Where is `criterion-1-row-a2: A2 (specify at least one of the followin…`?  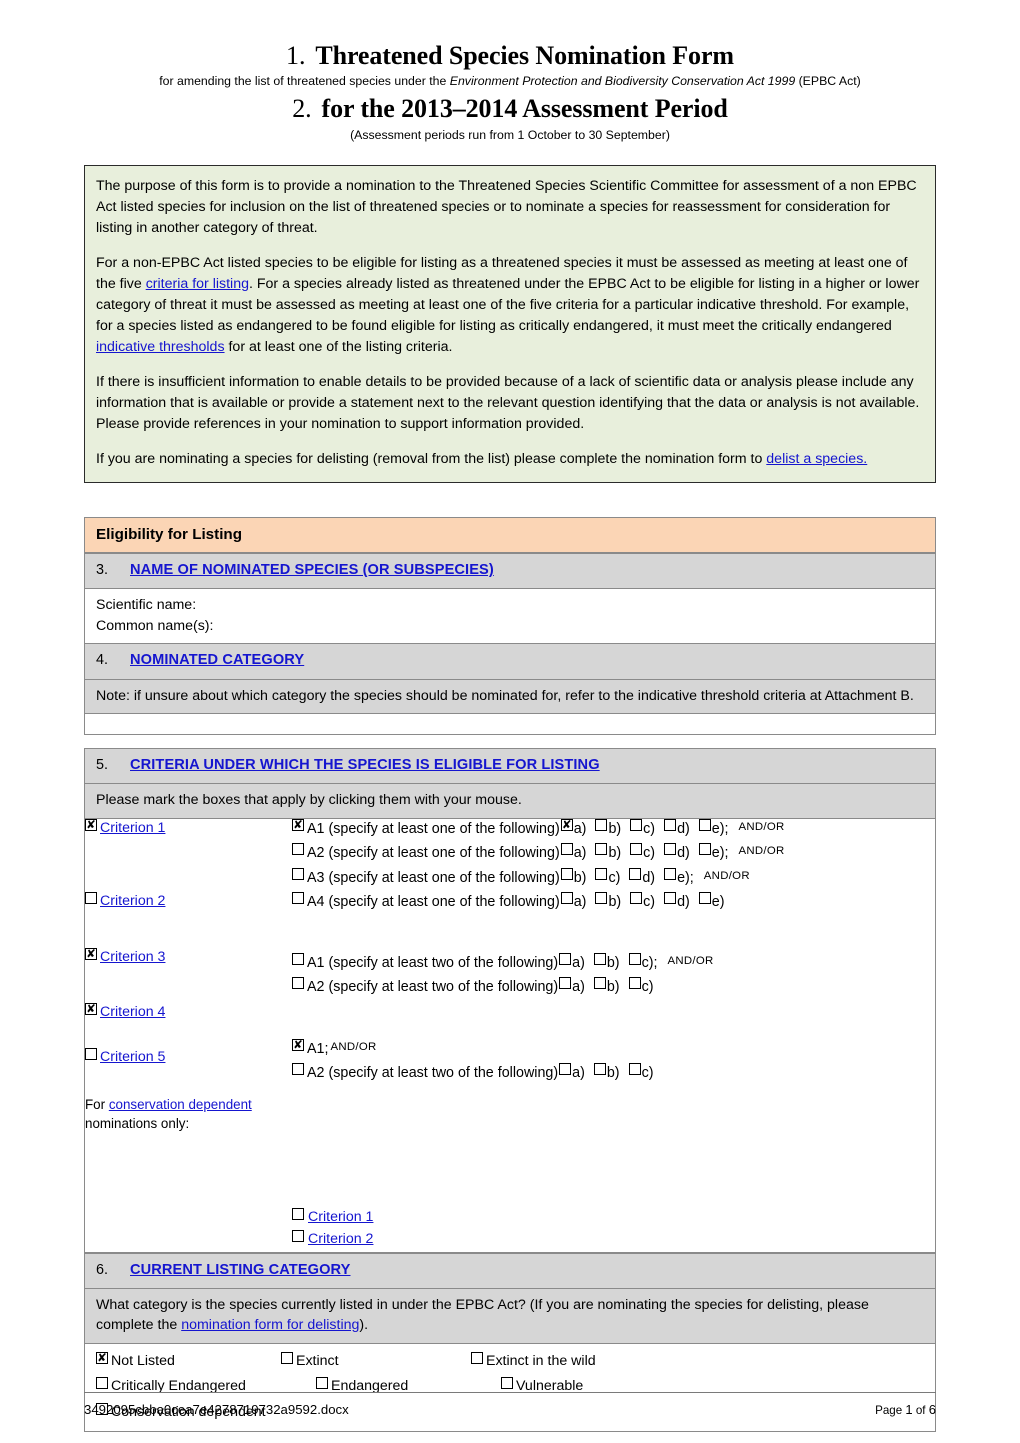 criterion-1-row-a2: A2 (specify at least one of the followin… is located at coordinates (613, 853).